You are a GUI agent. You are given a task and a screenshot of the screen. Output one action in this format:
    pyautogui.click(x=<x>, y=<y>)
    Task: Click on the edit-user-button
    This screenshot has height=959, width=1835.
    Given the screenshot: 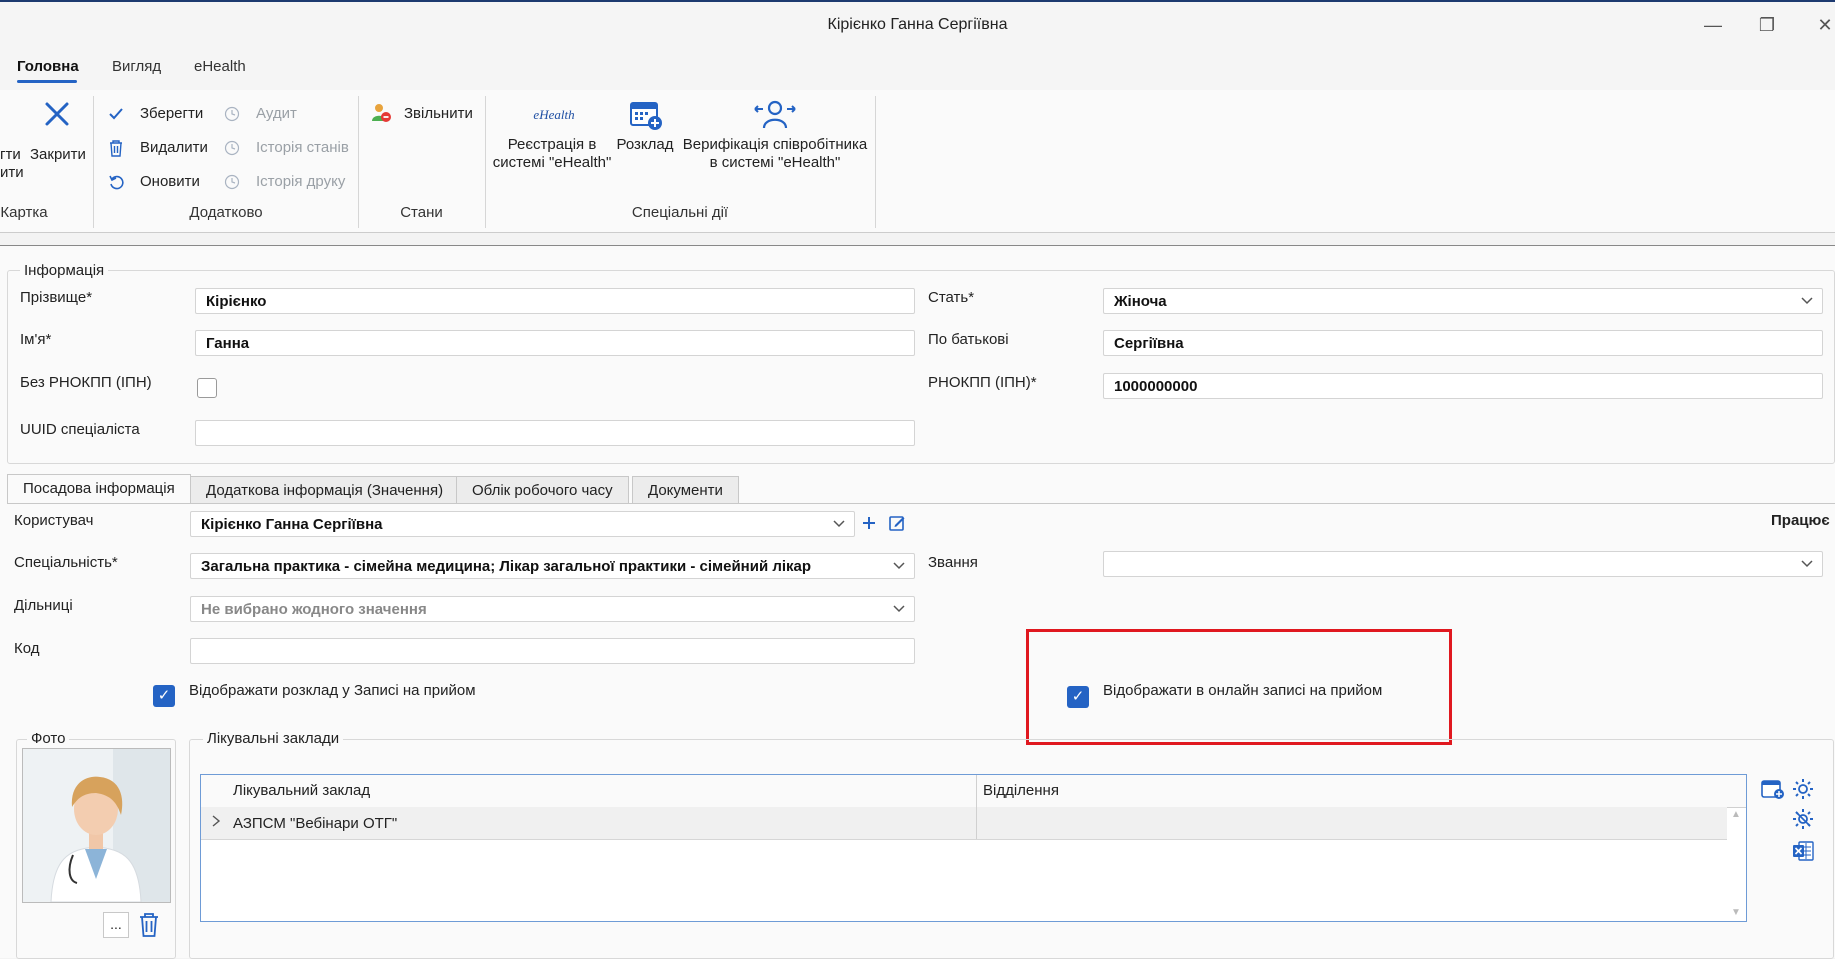 What is the action you would take?
    pyautogui.click(x=897, y=523)
    